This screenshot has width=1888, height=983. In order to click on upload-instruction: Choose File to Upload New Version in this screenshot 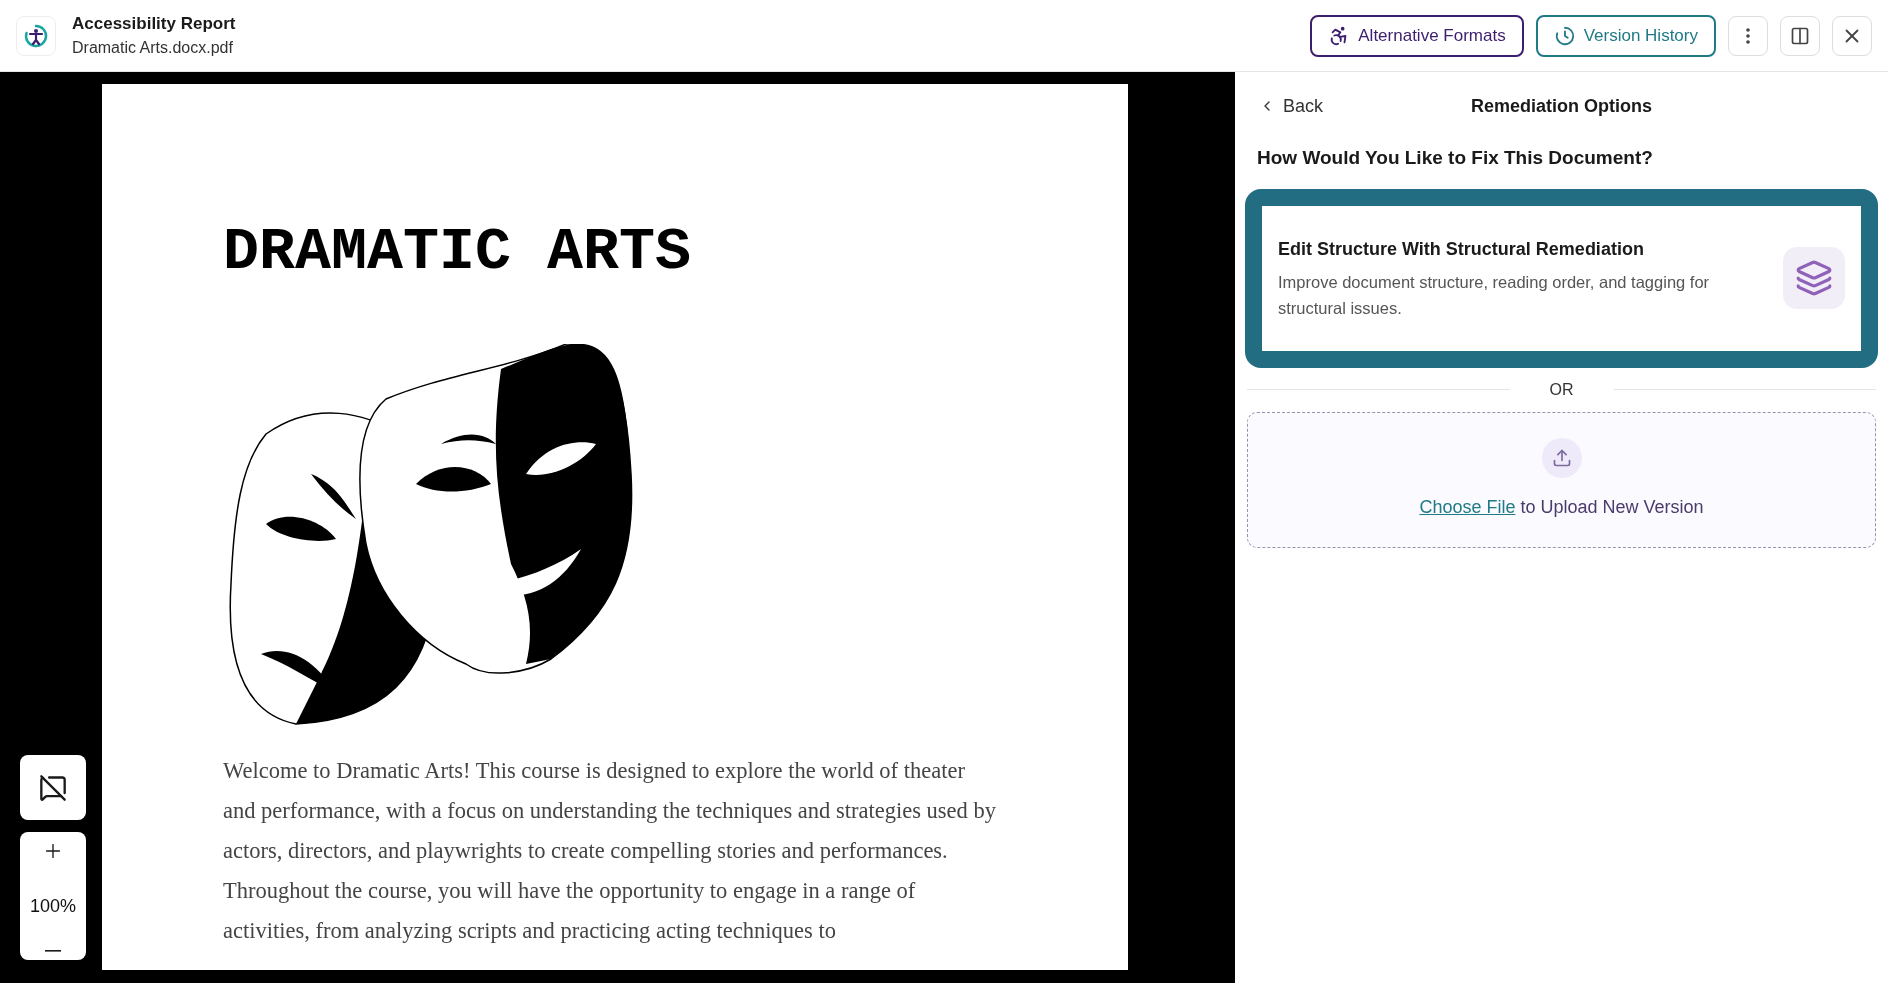, I will do `click(1561, 507)`.